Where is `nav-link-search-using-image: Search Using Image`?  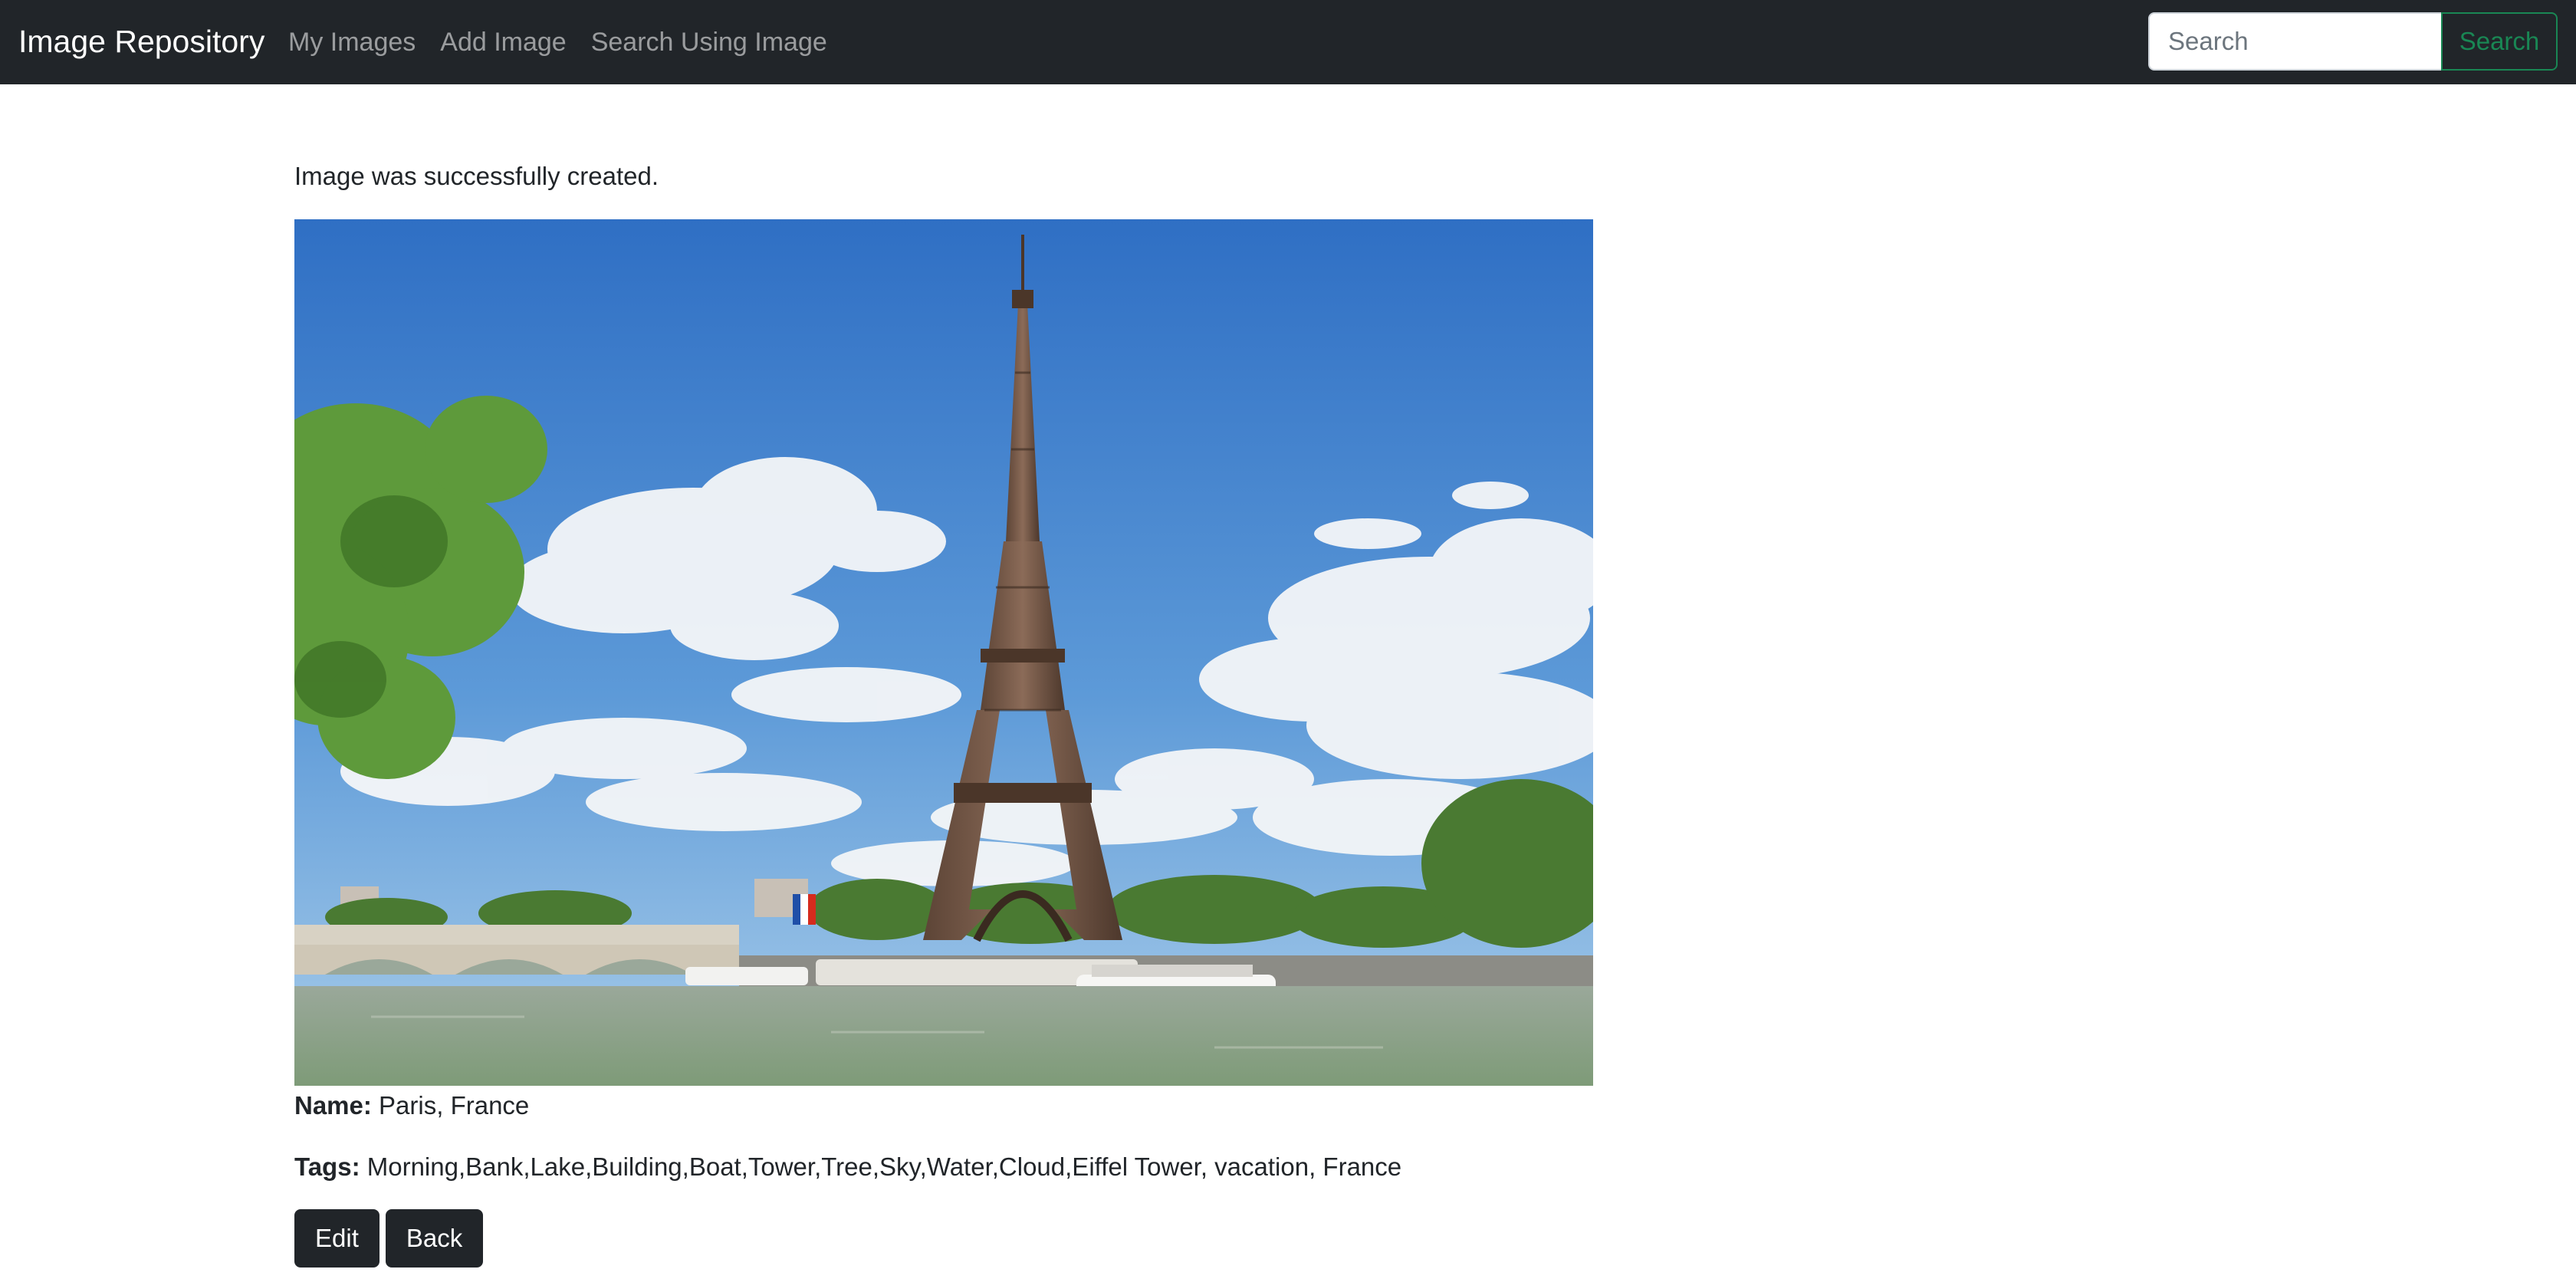
nav-link-search-using-image: Search Using Image is located at coordinates (709, 42).